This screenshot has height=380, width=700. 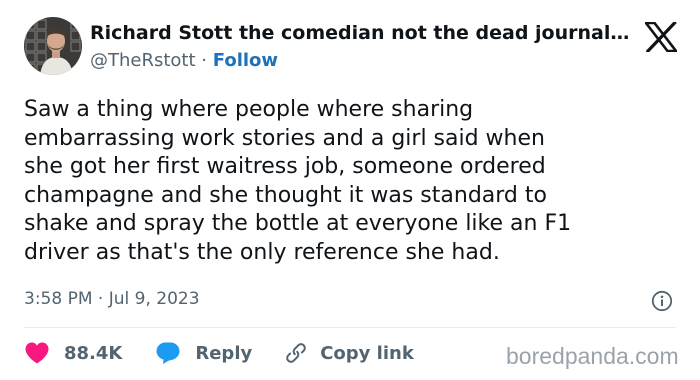 I want to click on avatar, so click(x=53, y=46).